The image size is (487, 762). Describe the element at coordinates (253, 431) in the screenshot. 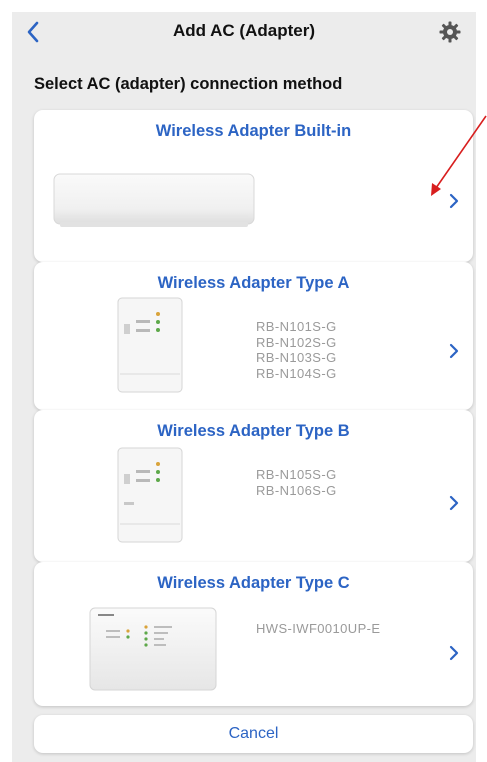

I see `option-title: Wireless Adapter Type B` at that location.